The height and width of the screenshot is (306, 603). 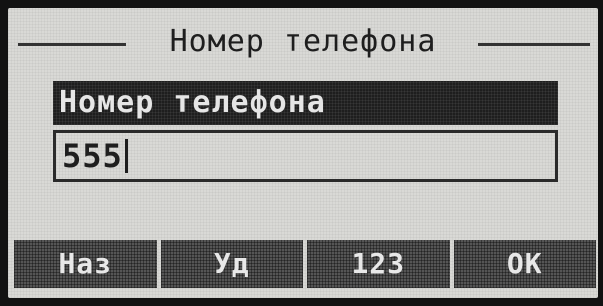 I want to click on title-divider-right, so click(x=534, y=44).